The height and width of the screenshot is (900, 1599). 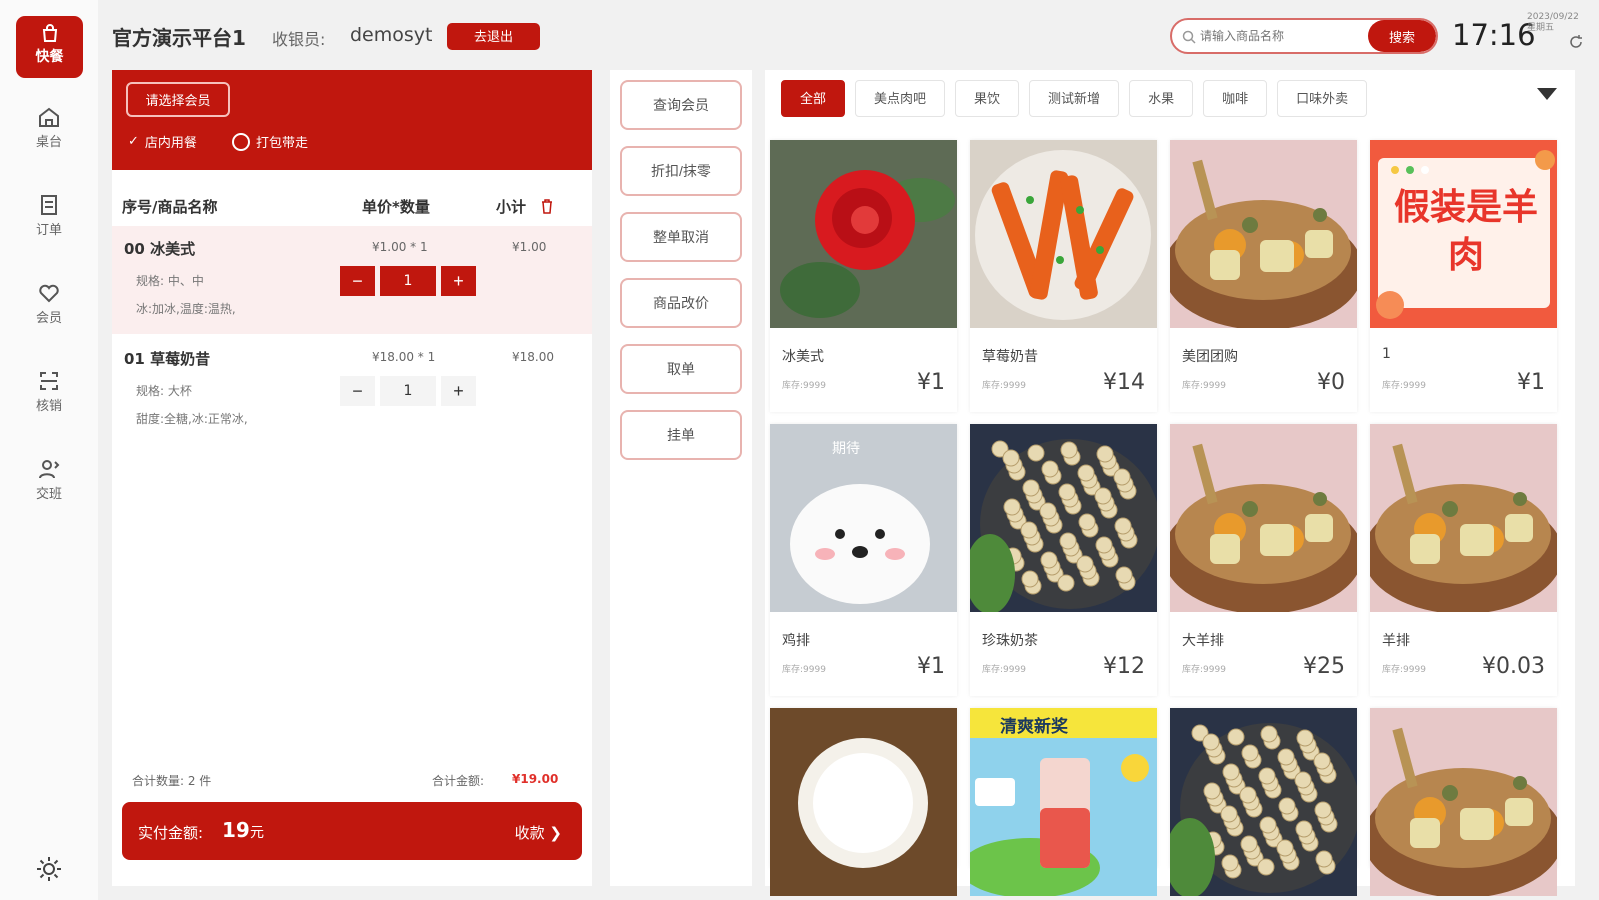 I want to click on total-amount: ¥19.00, so click(x=535, y=779).